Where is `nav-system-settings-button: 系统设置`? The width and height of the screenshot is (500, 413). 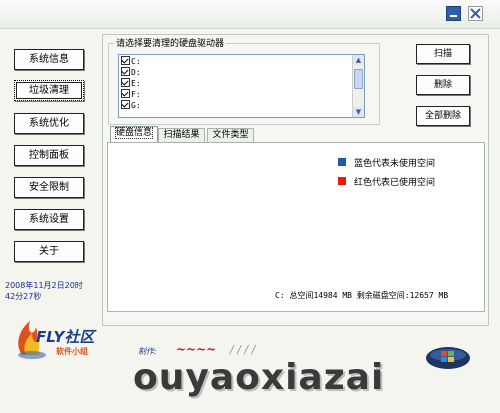
nav-system-settings-button: 系统设置 is located at coordinates (49, 219).